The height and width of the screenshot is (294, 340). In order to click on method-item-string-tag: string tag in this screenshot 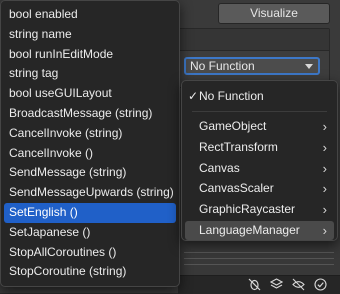, I will do `click(90, 74)`.